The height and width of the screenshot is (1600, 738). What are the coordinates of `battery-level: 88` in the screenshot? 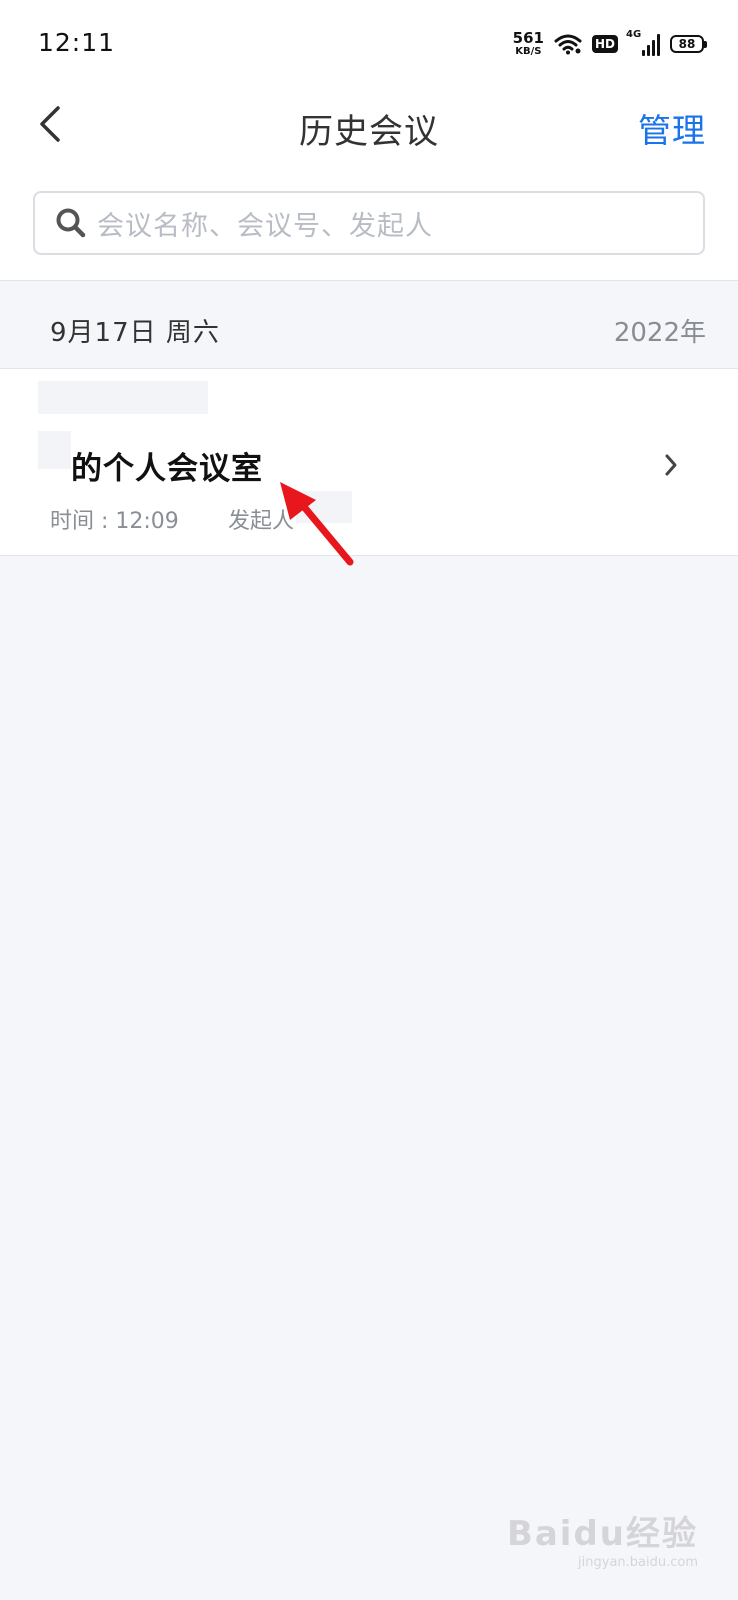 It's located at (687, 44).